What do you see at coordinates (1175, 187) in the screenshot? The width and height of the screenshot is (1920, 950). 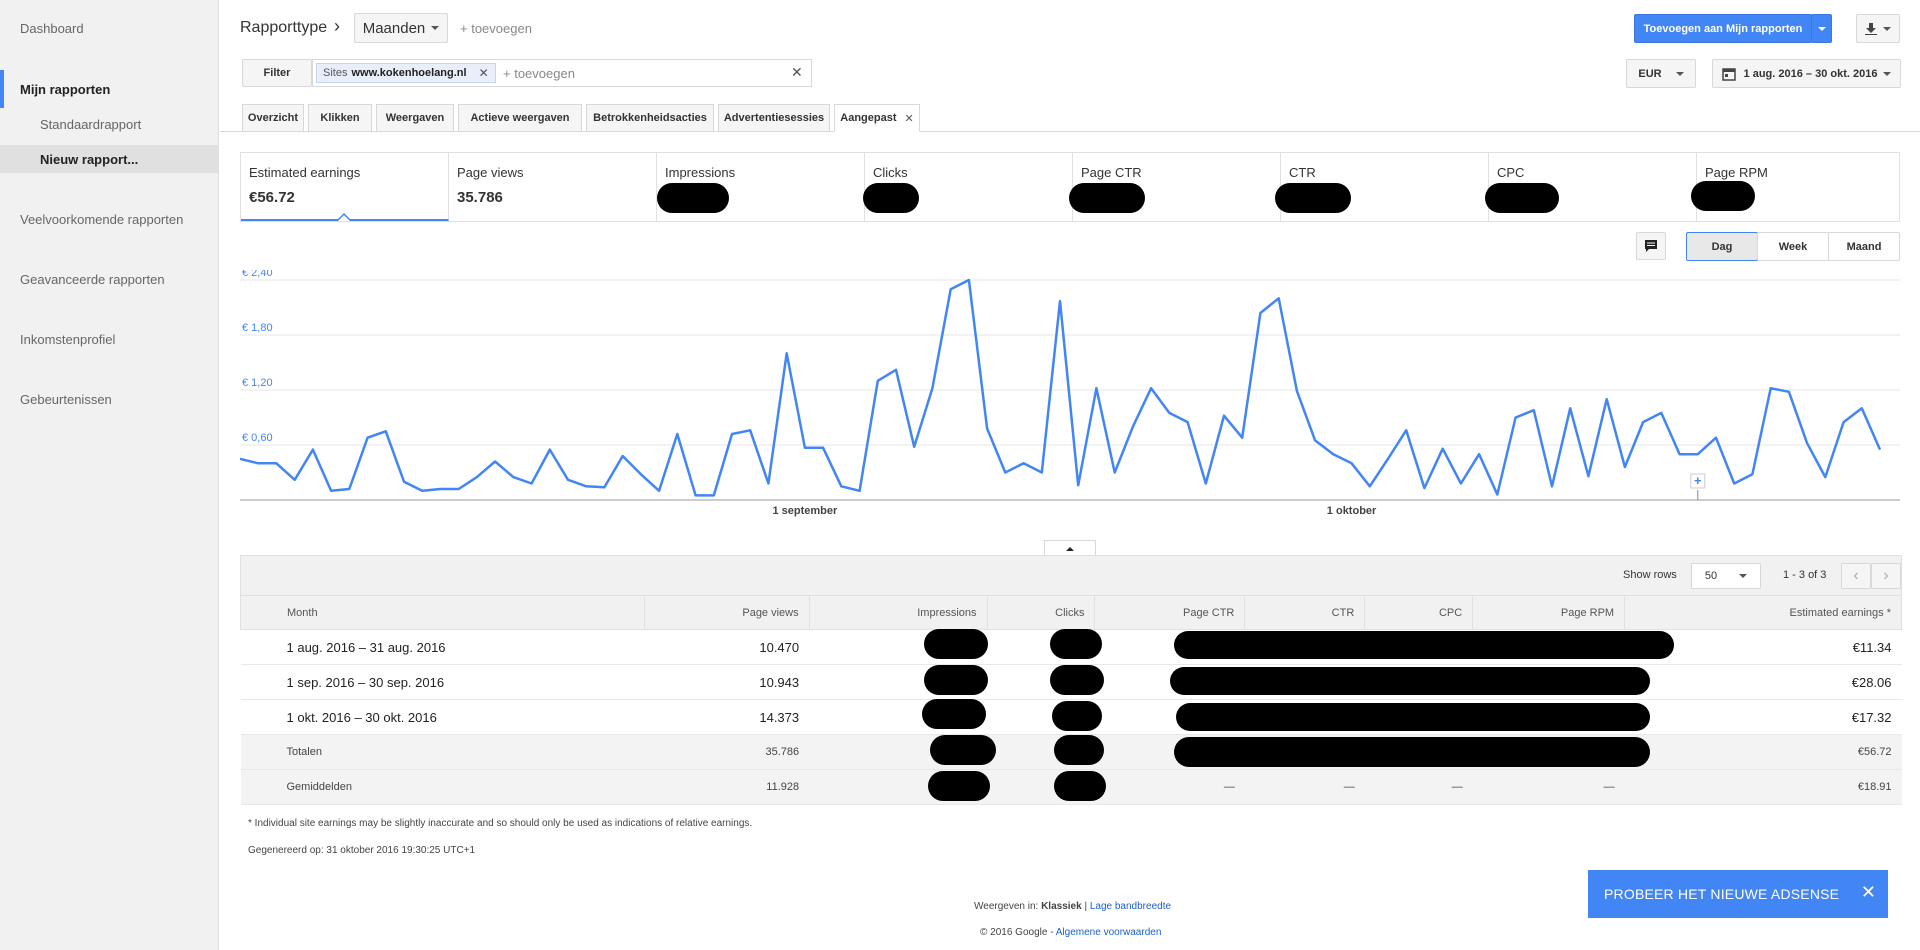 I see `metric-page-ctr: Page CTR` at bounding box center [1175, 187].